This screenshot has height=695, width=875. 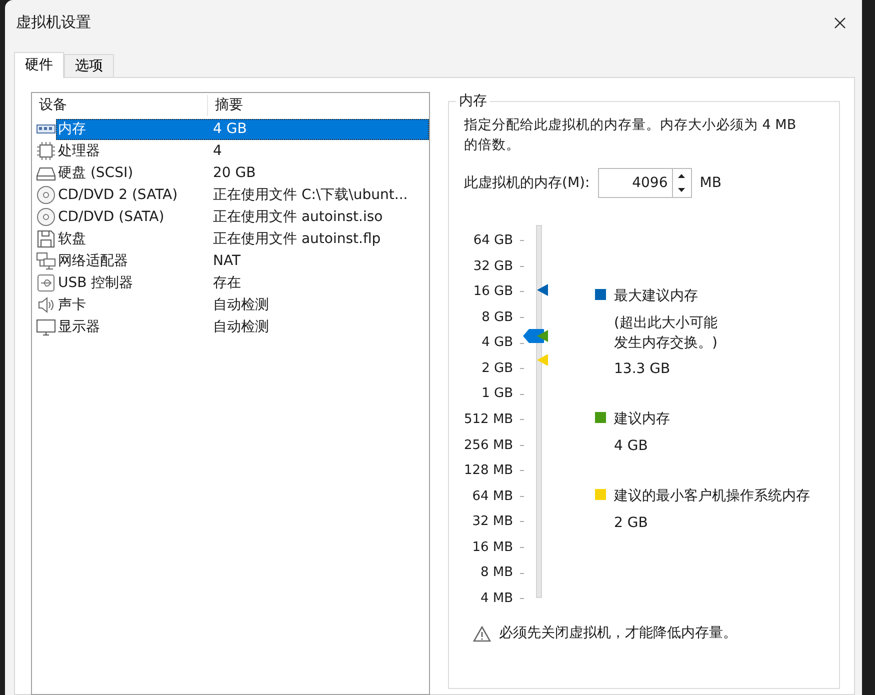 I want to click on device-row: 网络适配器 NAT, so click(x=242, y=261).